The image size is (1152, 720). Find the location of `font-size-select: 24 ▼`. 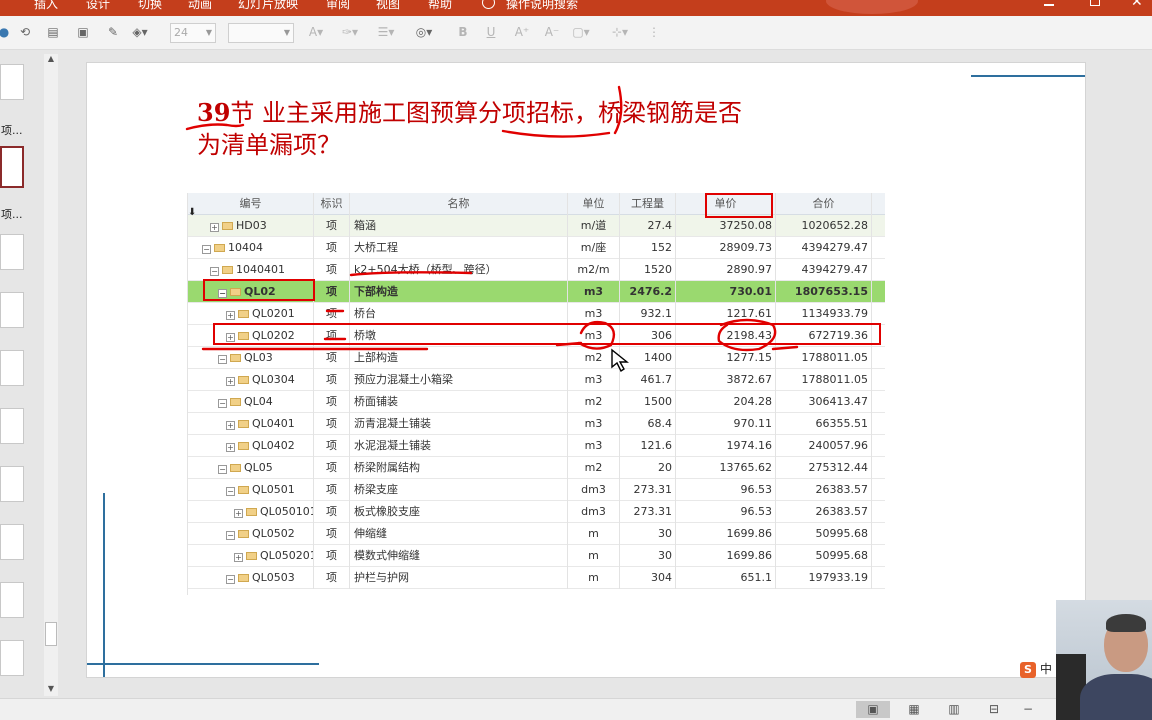

font-size-select: 24 ▼ is located at coordinates (193, 33).